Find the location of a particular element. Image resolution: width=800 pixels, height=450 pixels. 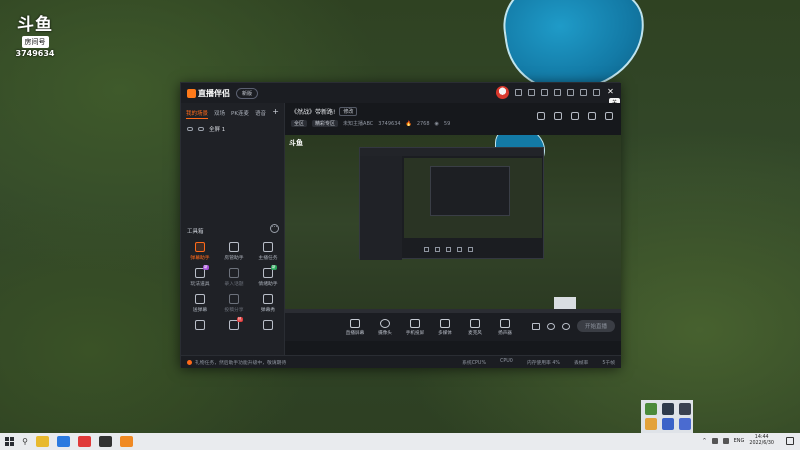

sidebar-tabs: 我的场景 双场 PK连麦 语音 is located at coordinates (232, 112).